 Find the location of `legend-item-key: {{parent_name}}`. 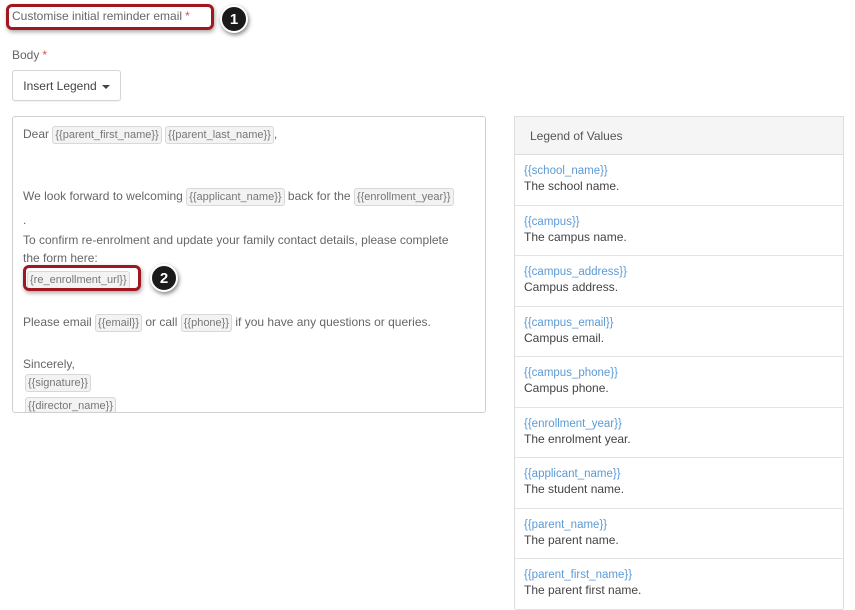

legend-item-key: {{parent_name}} is located at coordinates (683, 525).